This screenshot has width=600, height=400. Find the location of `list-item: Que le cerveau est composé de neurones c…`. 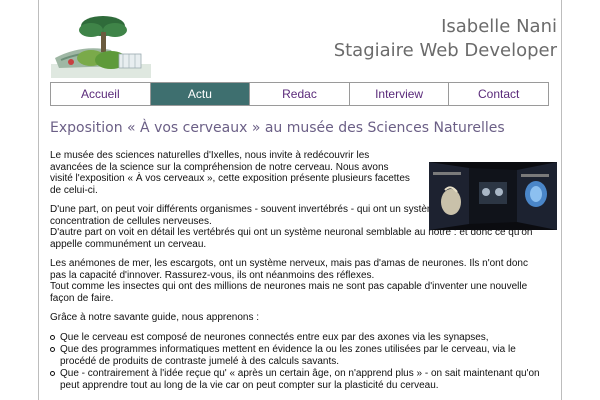

list-item: Que le cerveau est composé de neurones c… is located at coordinates (295, 338).